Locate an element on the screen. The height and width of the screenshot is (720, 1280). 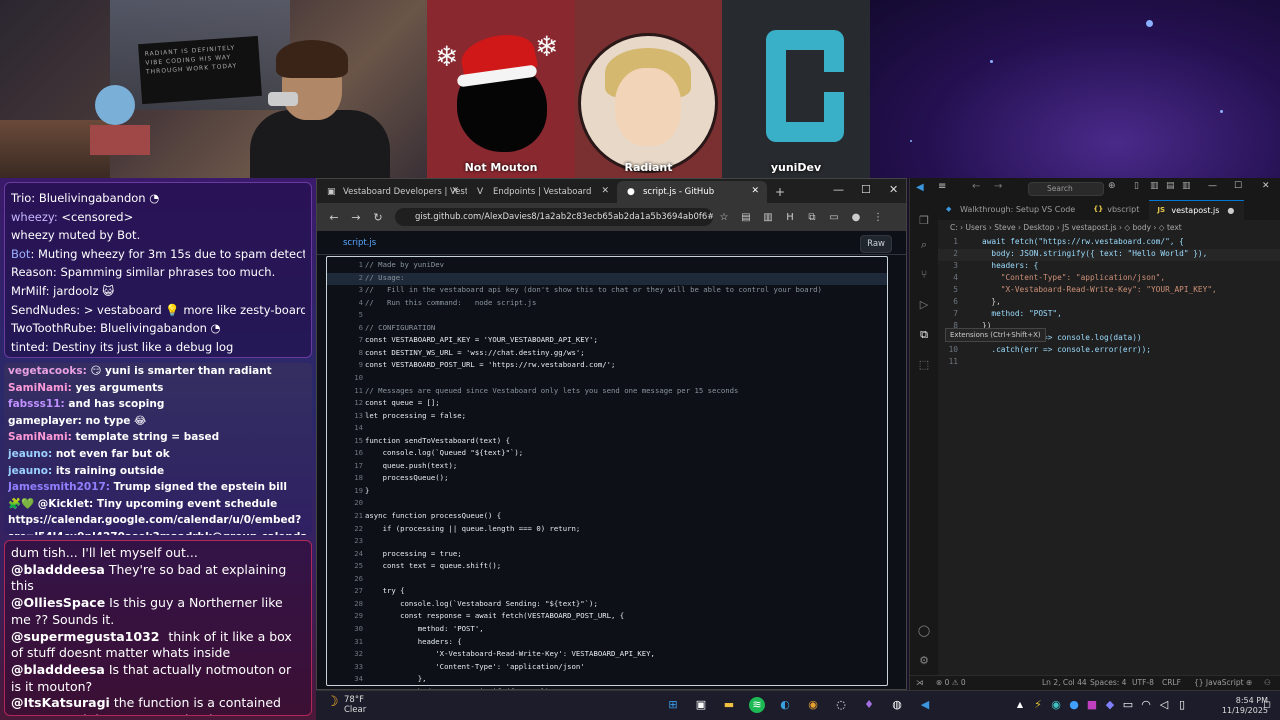
copilot-icon: ⊕ is located at coordinates (1112, 186).